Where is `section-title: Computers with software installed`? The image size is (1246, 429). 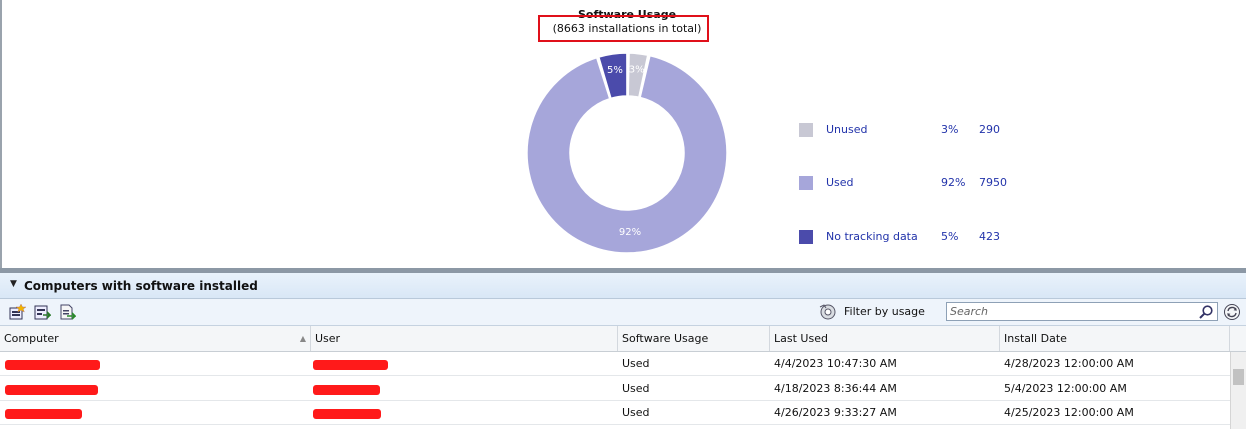
section-title: Computers with software installed is located at coordinates (141, 286).